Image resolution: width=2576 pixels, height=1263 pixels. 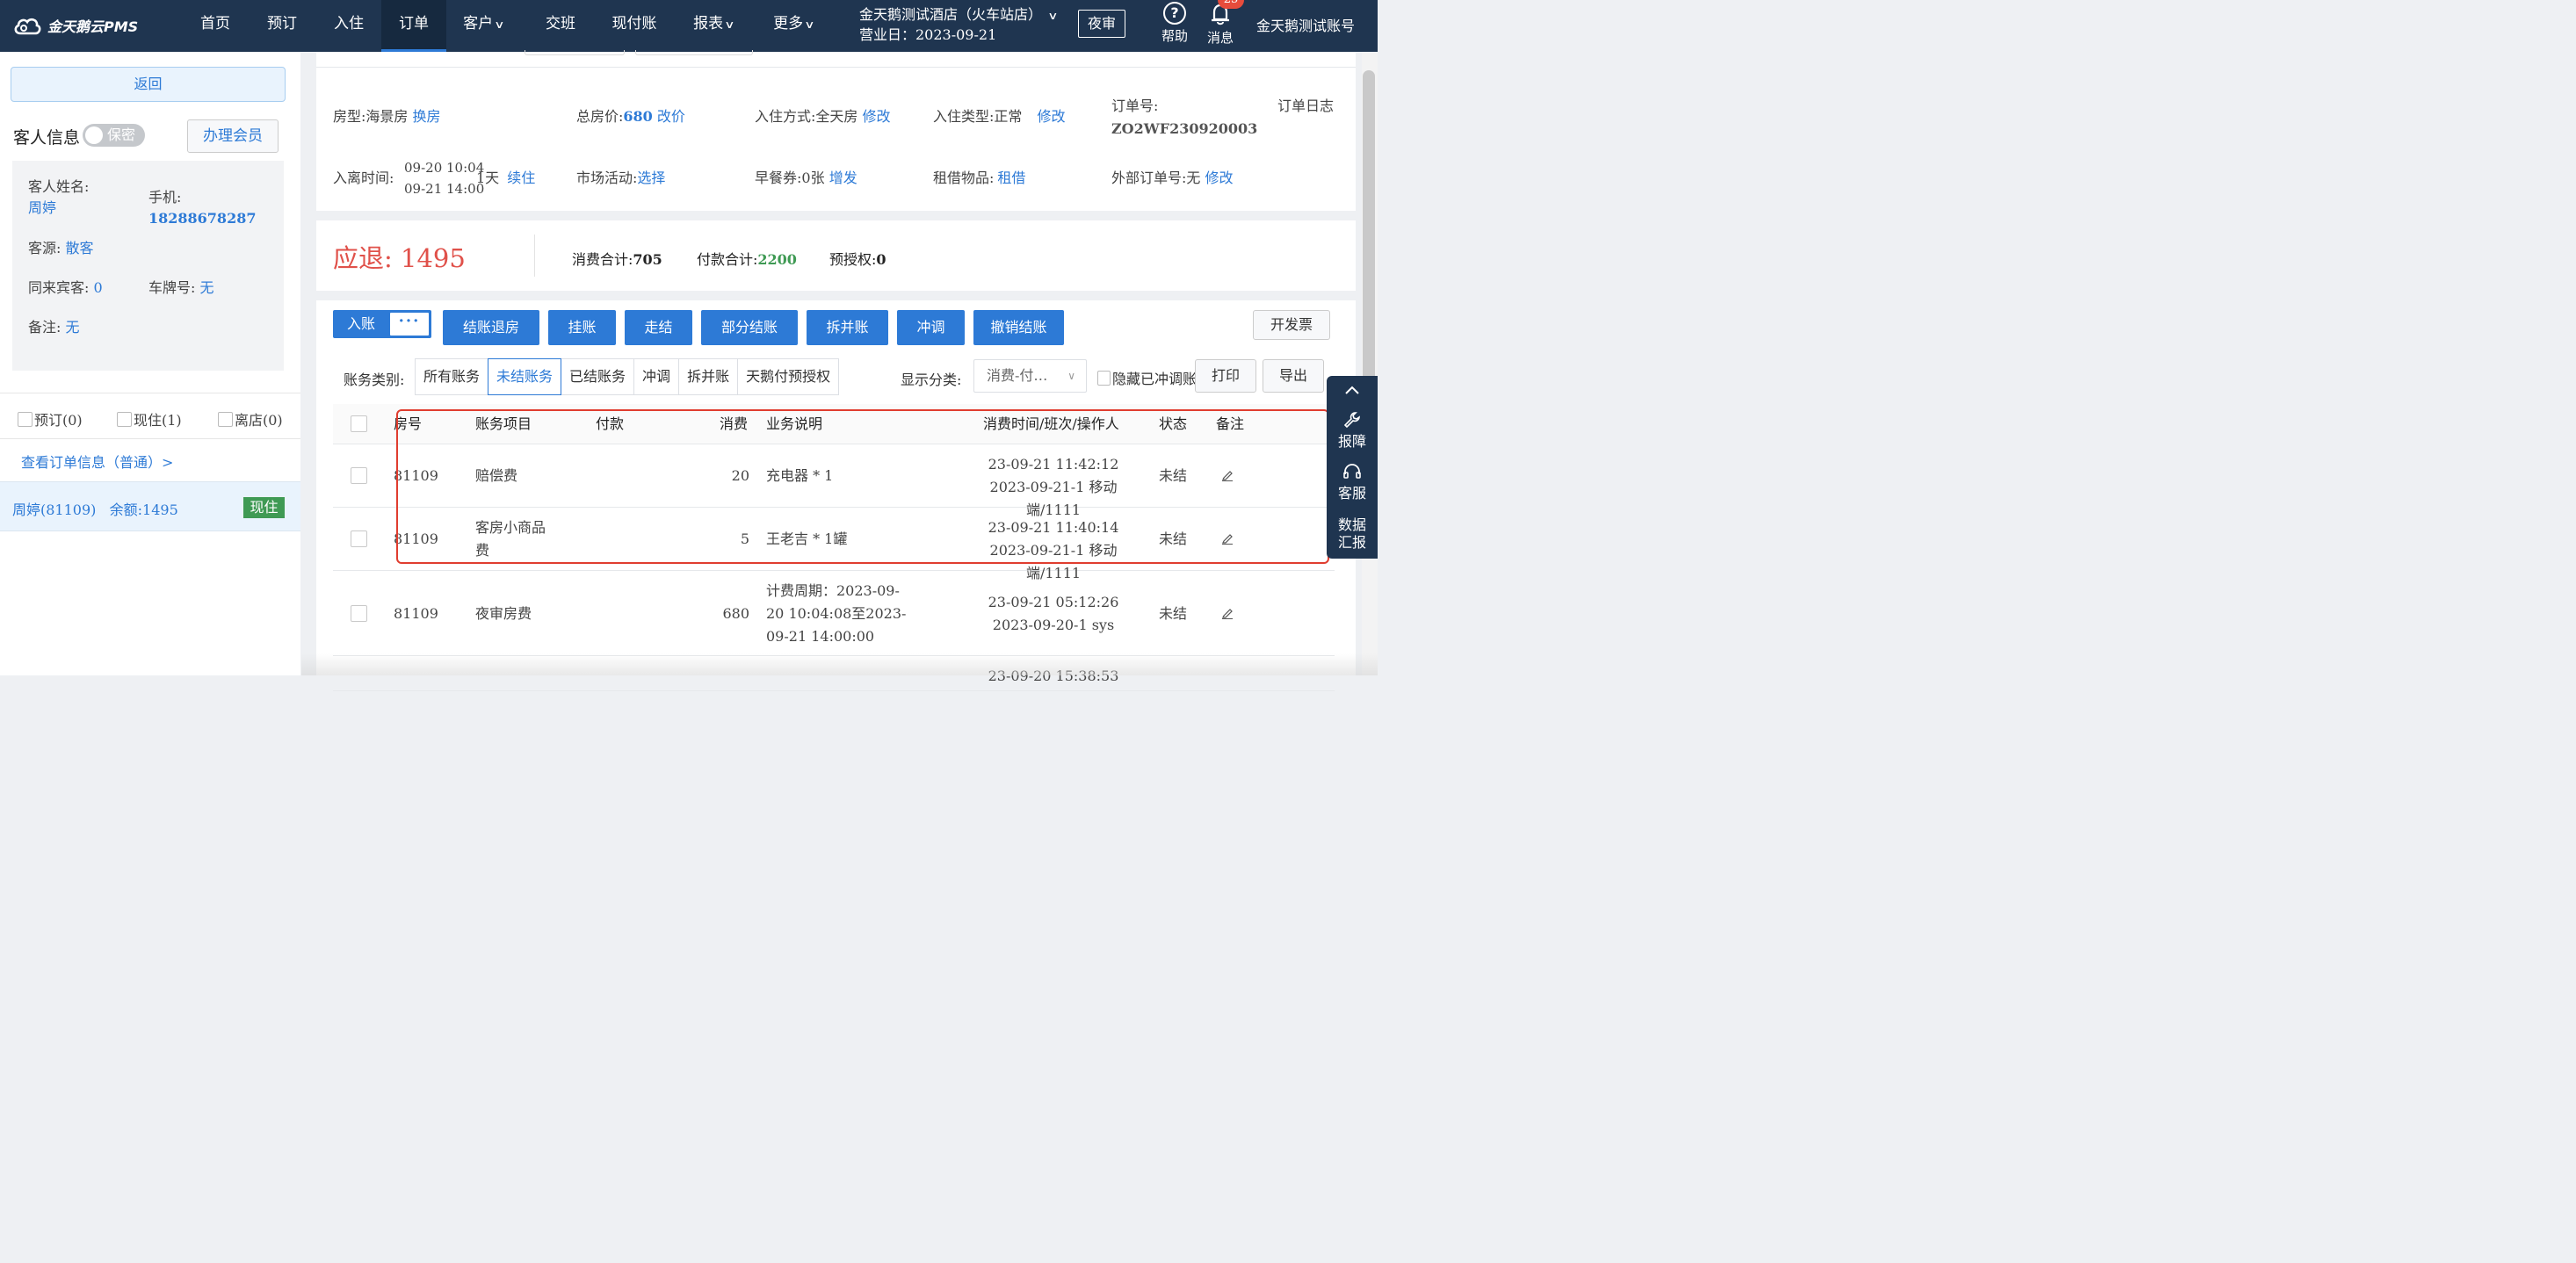 I want to click on stay-mode-edit-link: 修改, so click(x=877, y=116).